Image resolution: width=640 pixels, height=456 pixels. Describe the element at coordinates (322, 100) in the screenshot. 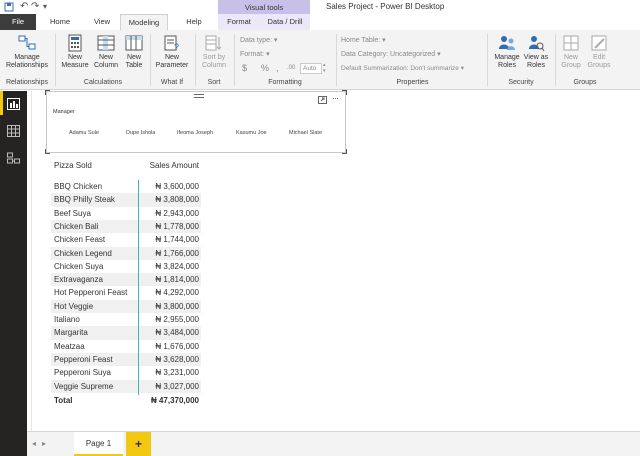

I see `focus-mode-icon` at that location.